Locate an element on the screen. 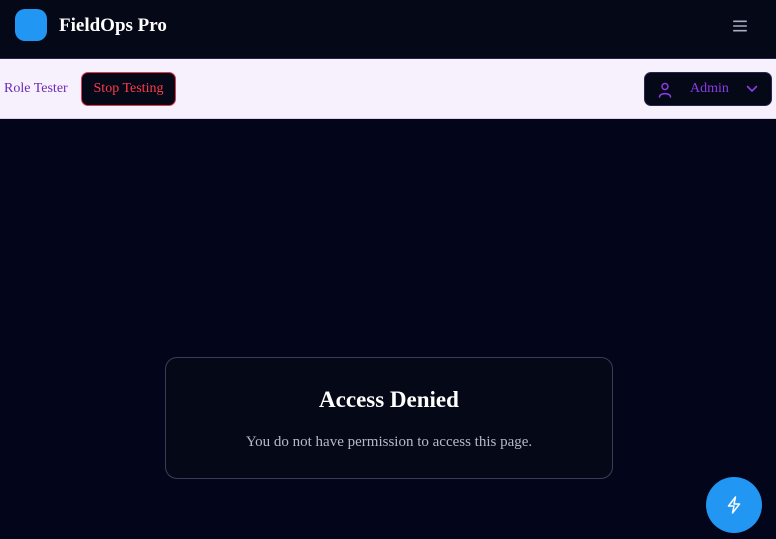  quick-action-button is located at coordinates (734, 505).